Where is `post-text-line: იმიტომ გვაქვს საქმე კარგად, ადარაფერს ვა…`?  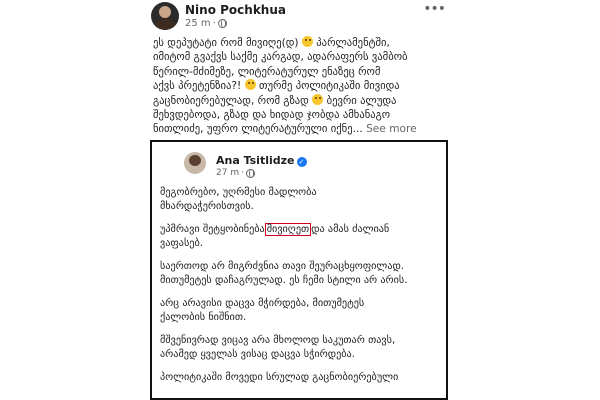 post-text-line: იმიტომ გვაქვს საქმე კარგად, ადარაფერს ვა… is located at coordinates (302, 57).